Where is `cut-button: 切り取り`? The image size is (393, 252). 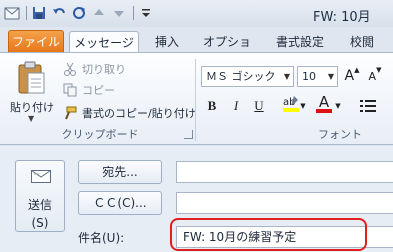
cut-button: 切り取り is located at coordinates (94, 69).